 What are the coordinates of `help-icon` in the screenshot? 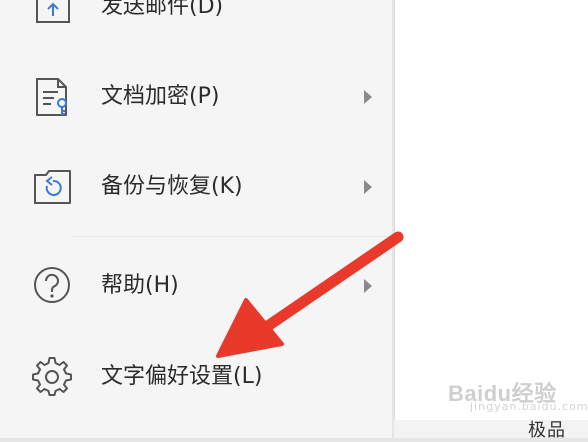 It's located at (52, 285).